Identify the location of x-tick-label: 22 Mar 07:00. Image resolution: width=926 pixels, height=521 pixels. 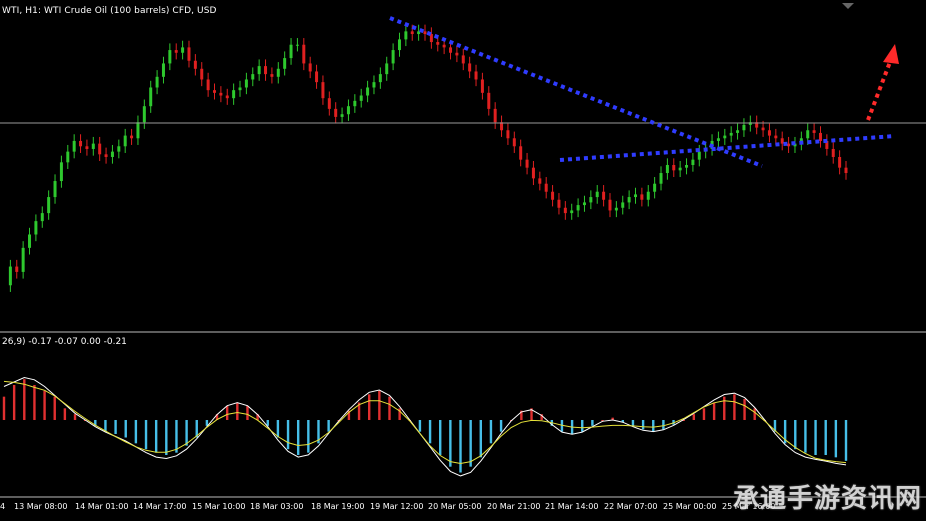
(631, 506).